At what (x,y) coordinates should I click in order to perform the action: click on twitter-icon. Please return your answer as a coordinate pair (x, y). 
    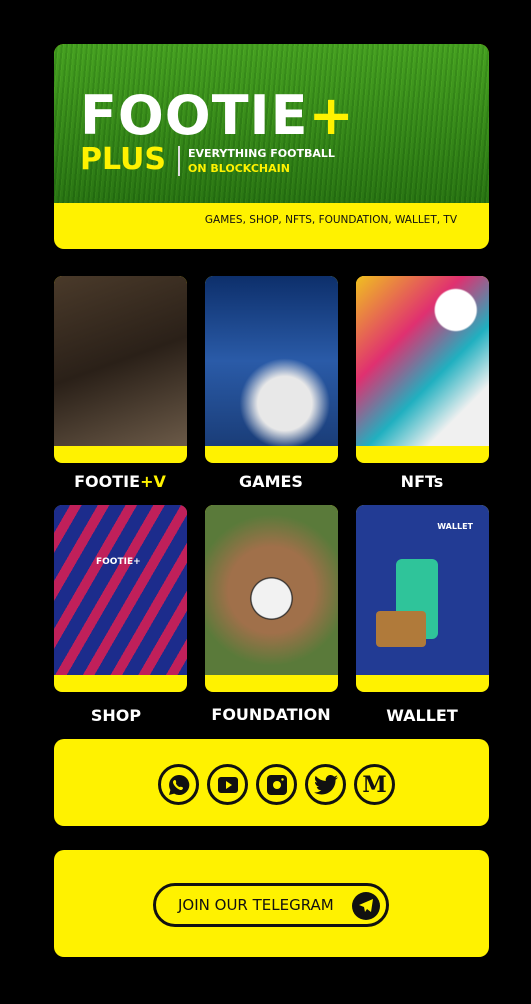
    Looking at the image, I should click on (325, 784).